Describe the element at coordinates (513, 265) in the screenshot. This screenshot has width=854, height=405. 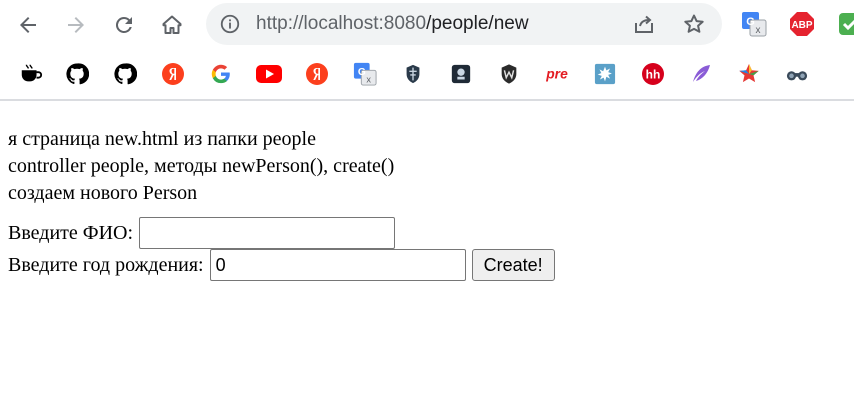
I see `create-button: Create!` at that location.